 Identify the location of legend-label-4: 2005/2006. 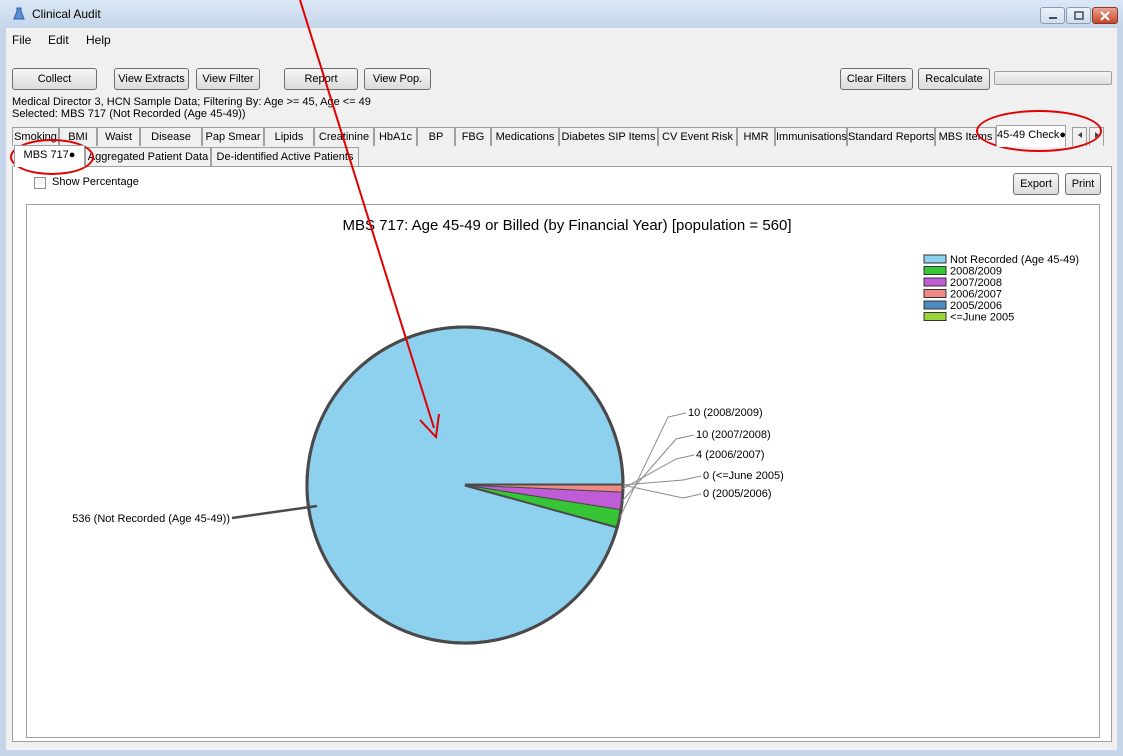
(976, 306).